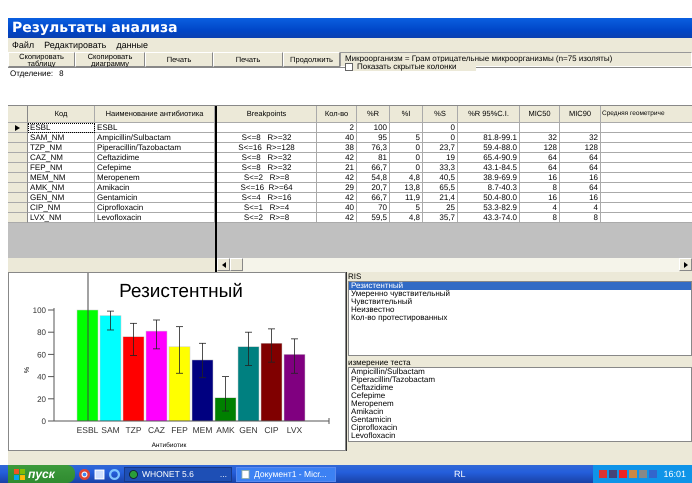 The height and width of the screenshot is (483, 692). Describe the element at coordinates (520, 294) in the screenshot. I see `list-item: Умеренно чувствительный` at that location.